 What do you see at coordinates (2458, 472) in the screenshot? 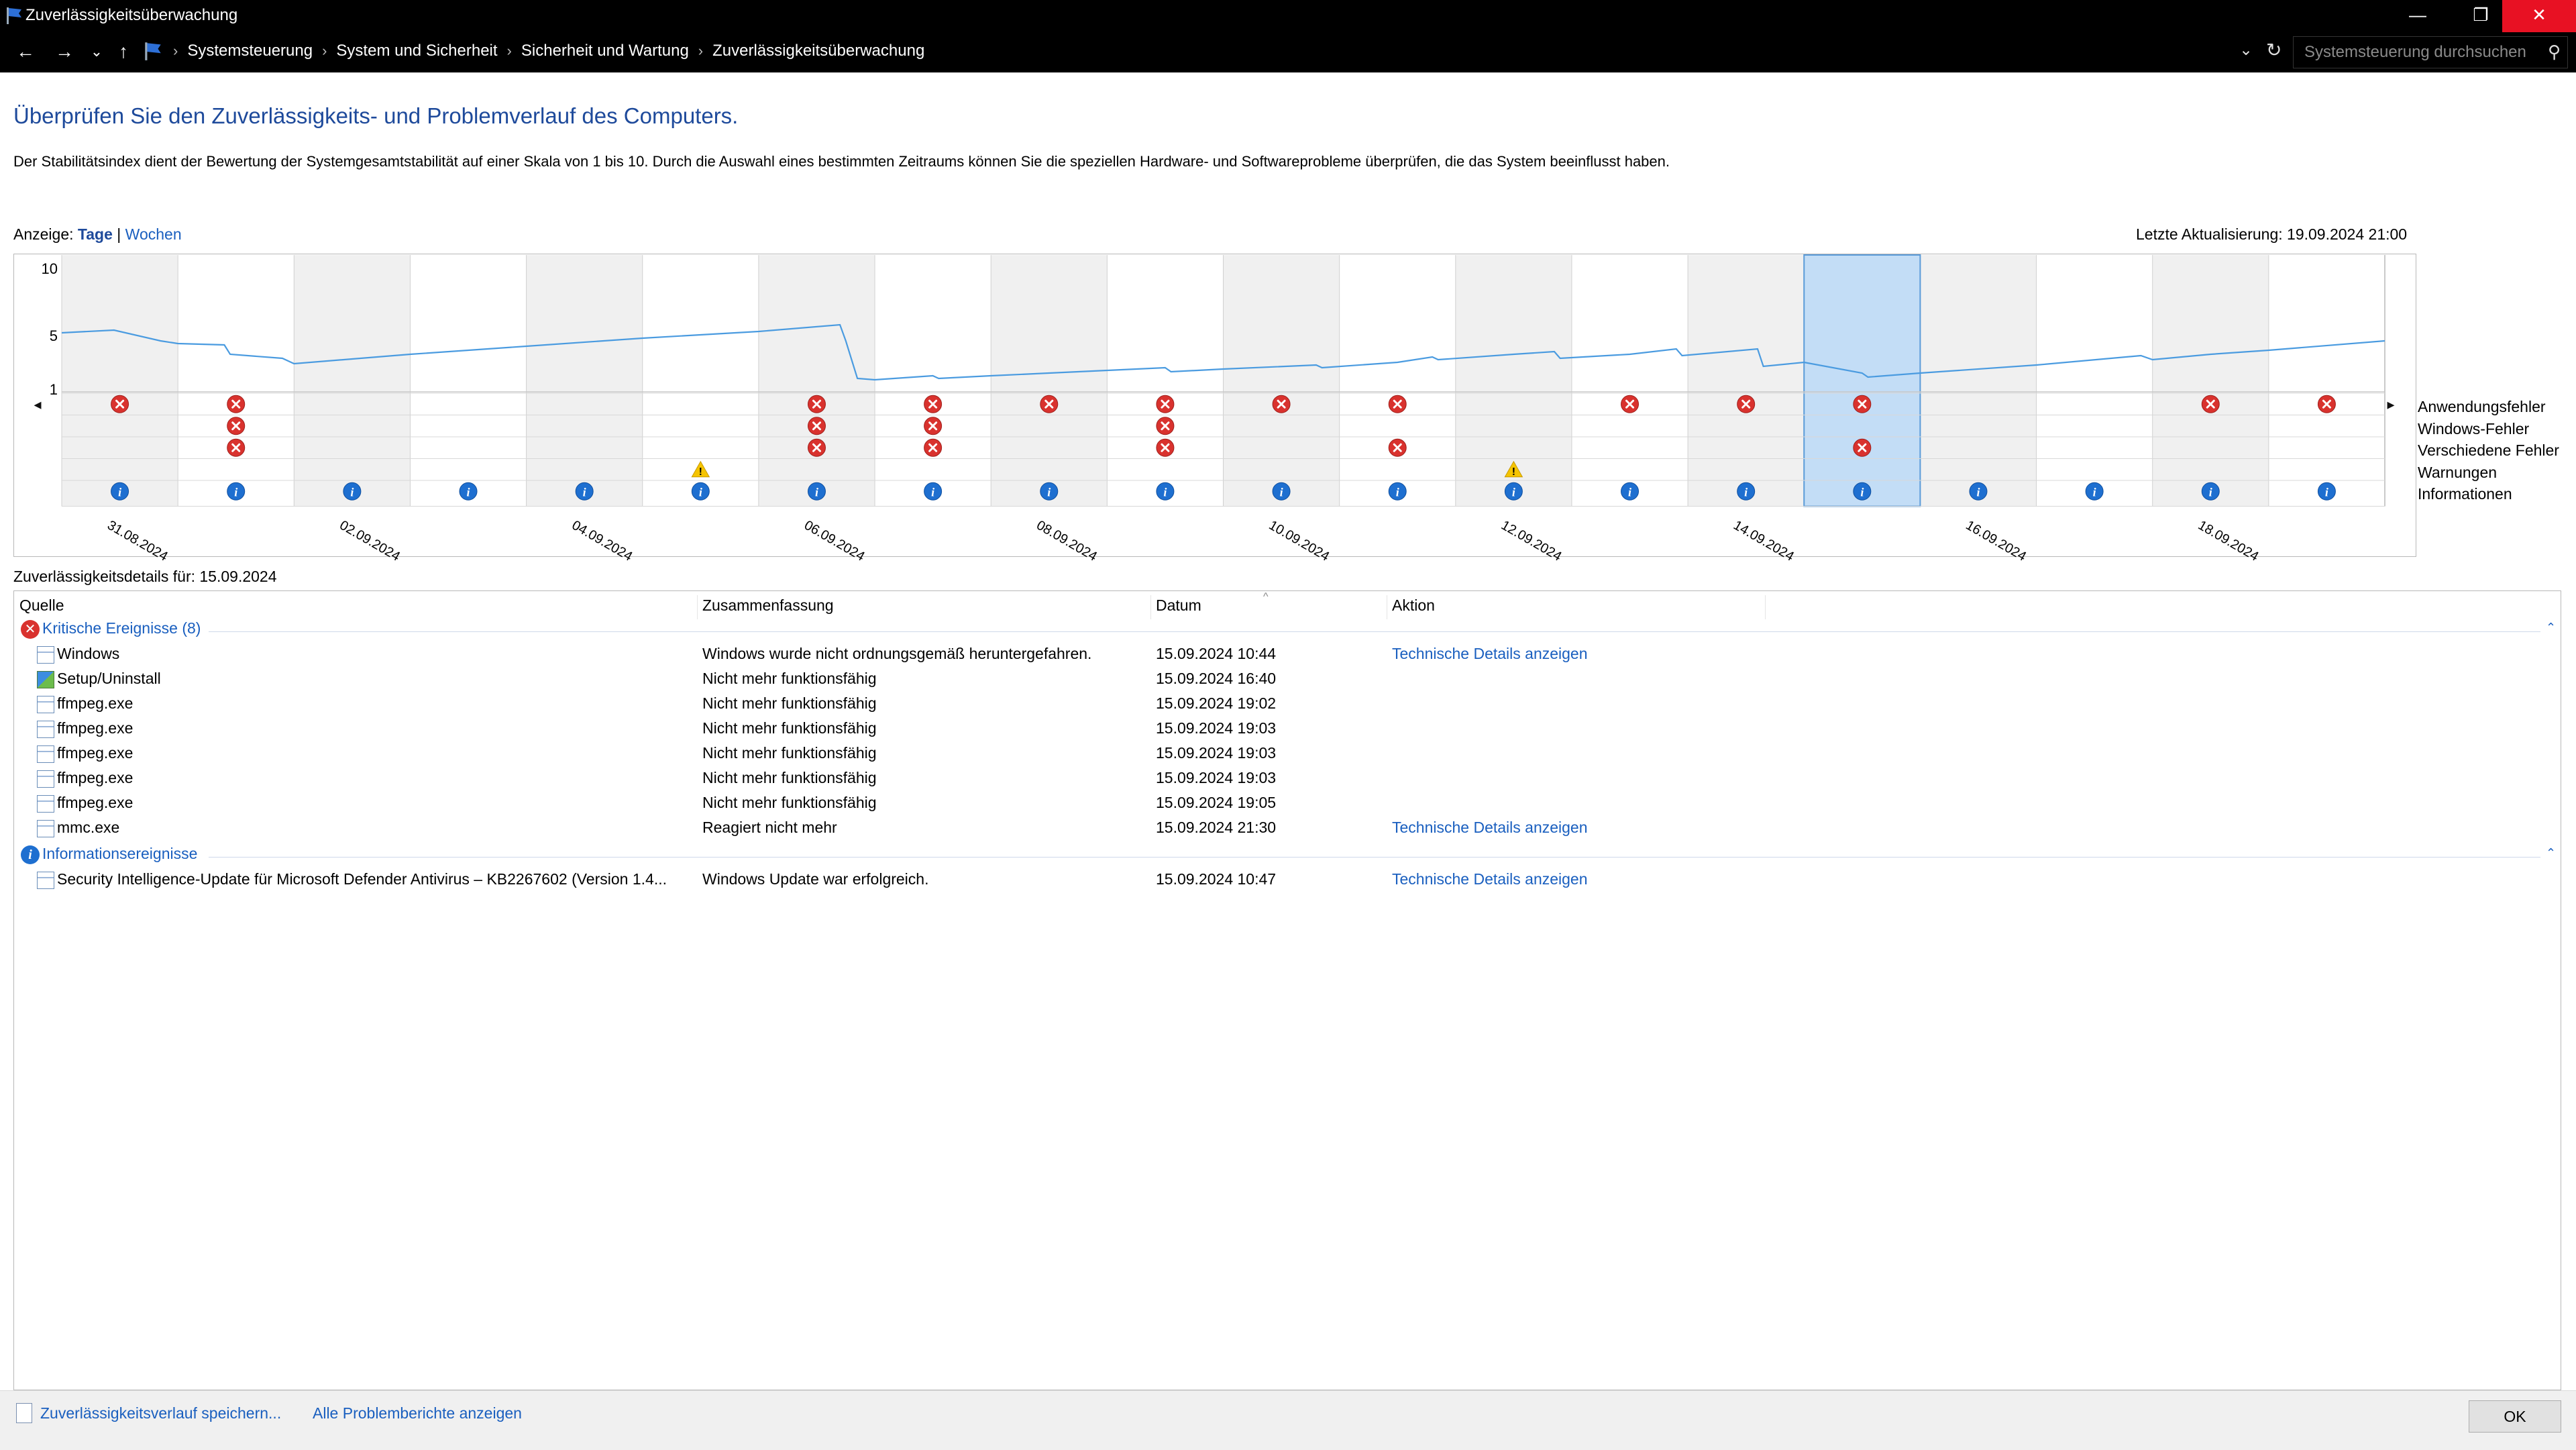
I see `row-label-warnings: Warnungen` at bounding box center [2458, 472].